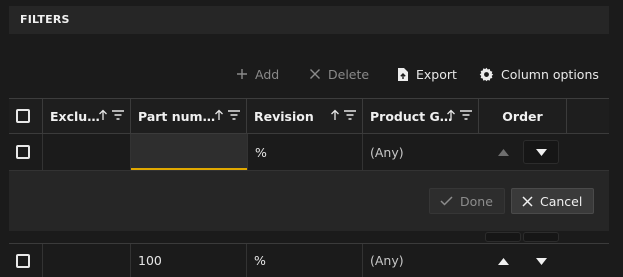  I want to click on header-order: Order, so click(523, 116).